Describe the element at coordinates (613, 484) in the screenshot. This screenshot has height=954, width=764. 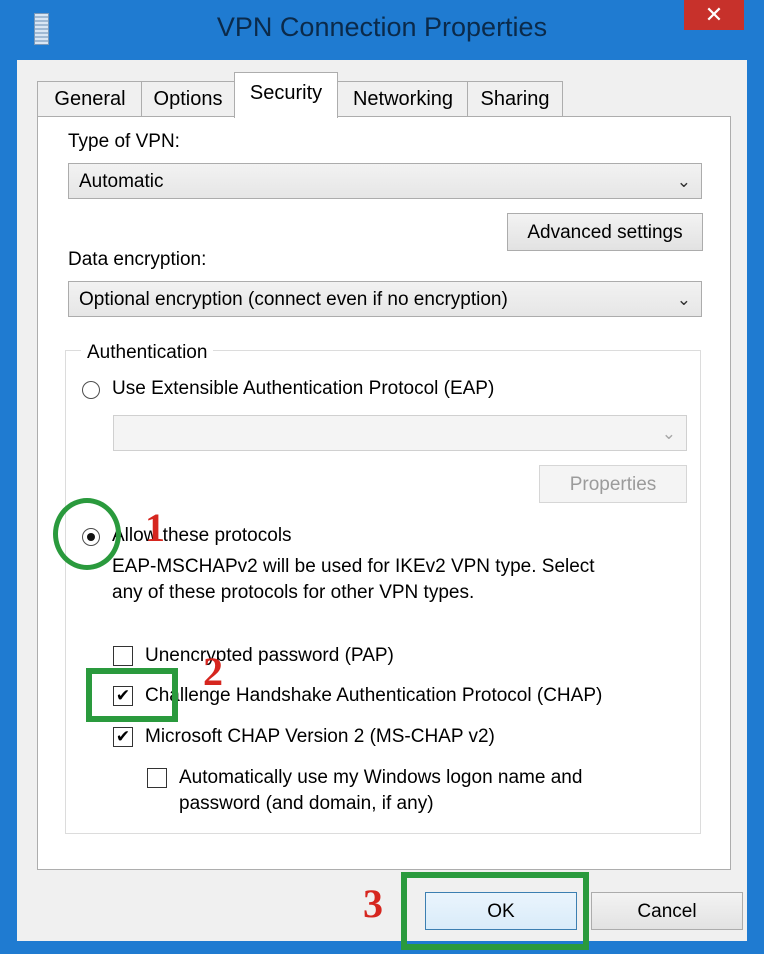
I see `eap-properties-button: Properties` at that location.